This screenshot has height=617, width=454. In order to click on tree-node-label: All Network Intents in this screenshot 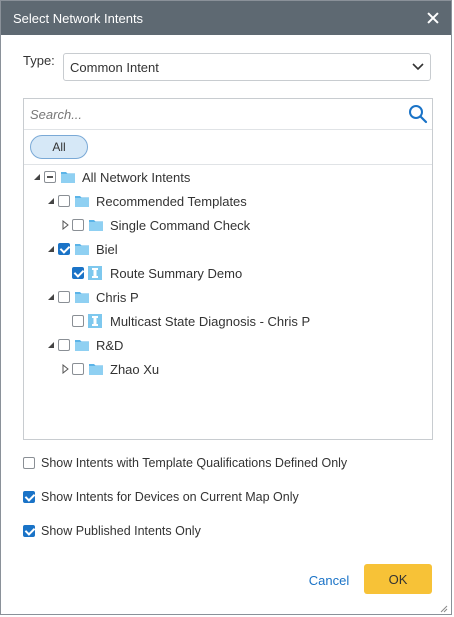, I will do `click(136, 177)`.